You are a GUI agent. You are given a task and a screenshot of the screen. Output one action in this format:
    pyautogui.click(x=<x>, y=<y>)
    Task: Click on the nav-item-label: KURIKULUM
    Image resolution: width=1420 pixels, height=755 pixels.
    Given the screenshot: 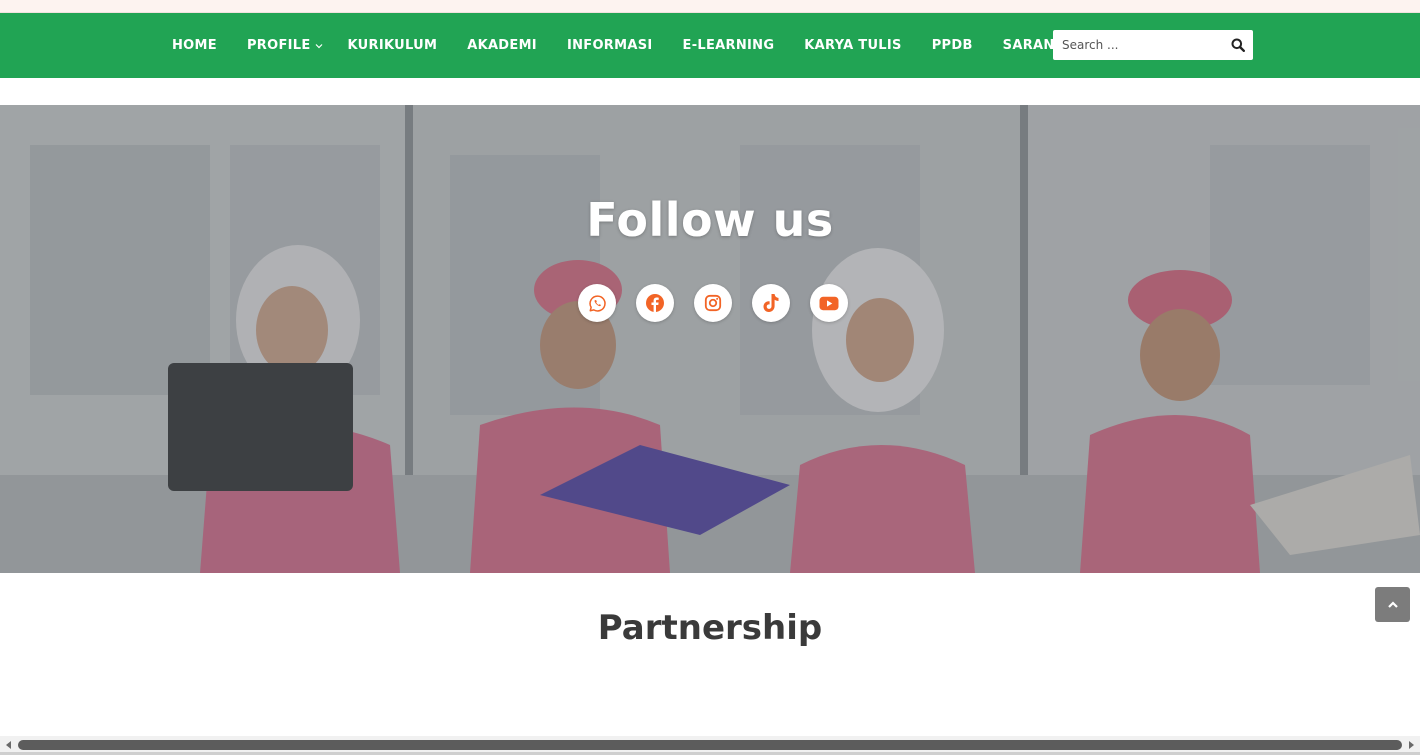 What is the action you would take?
    pyautogui.click(x=392, y=45)
    